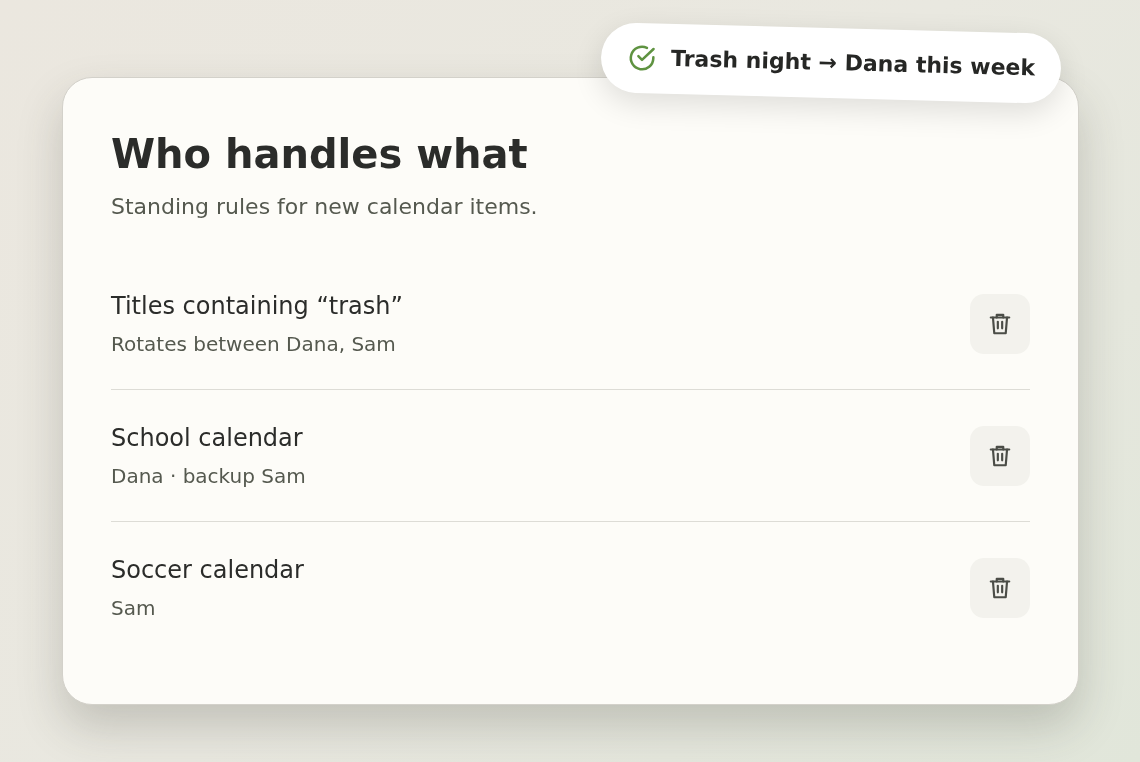 The width and height of the screenshot is (1140, 762). I want to click on rule-title: Titles containing “trash”, so click(257, 306).